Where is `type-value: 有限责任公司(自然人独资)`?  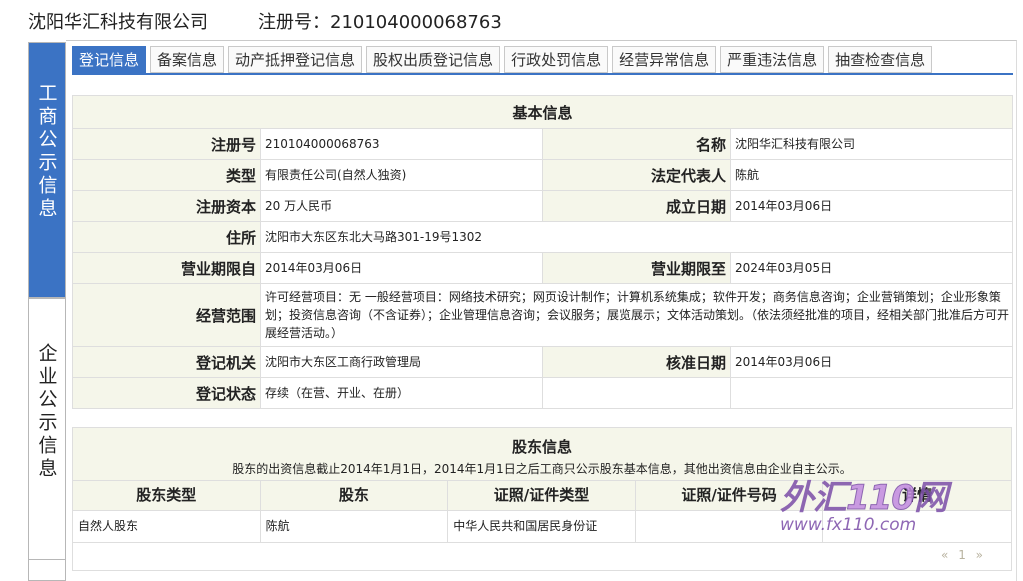
type-value: 有限责任公司(自然人独资) is located at coordinates (401, 175).